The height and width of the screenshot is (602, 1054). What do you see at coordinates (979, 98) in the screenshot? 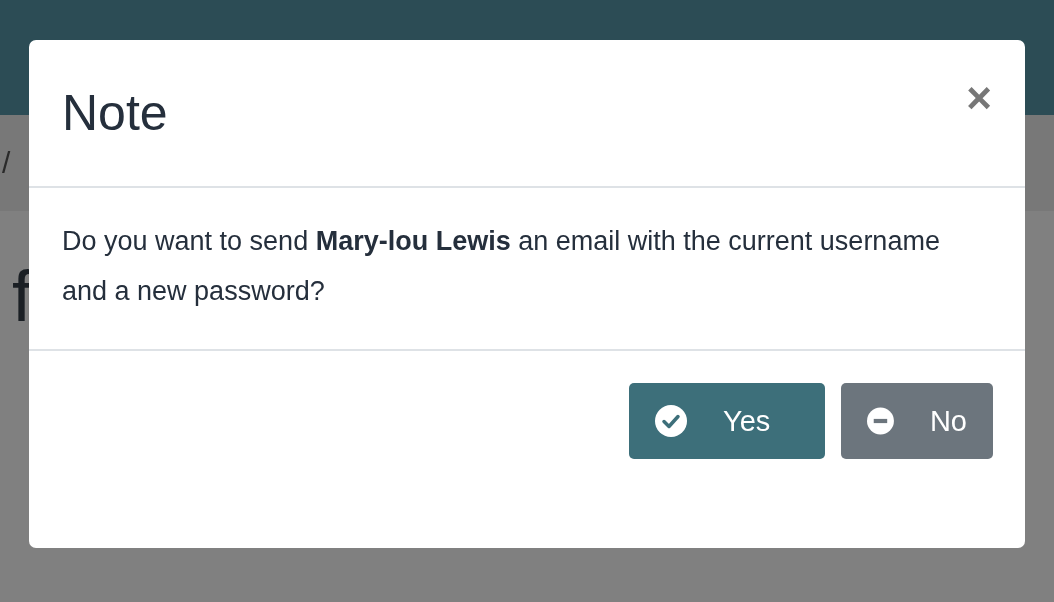
I see `close-button: ×` at bounding box center [979, 98].